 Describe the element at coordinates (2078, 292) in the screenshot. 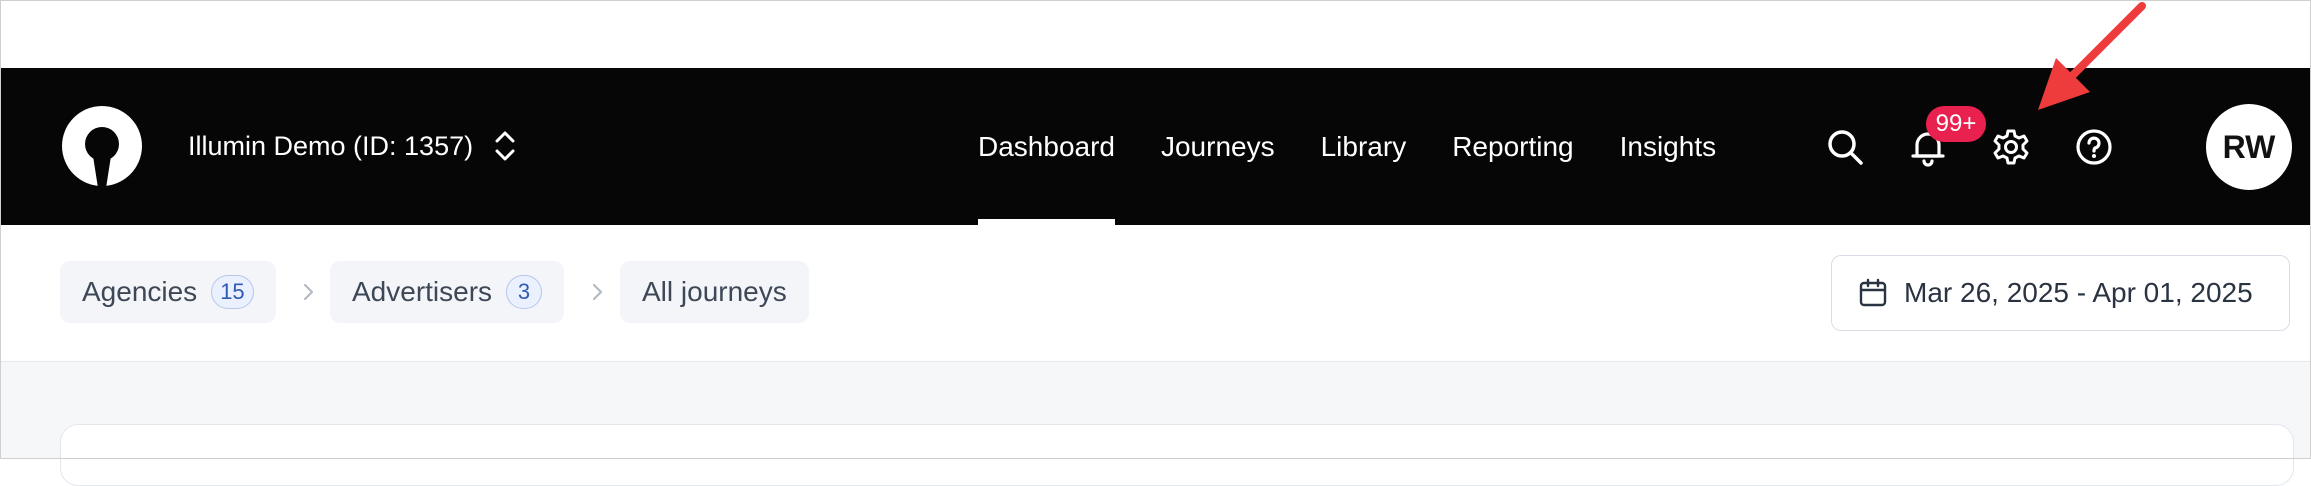

I see `date-range-label: Mar 26, 2025 - Apr 01, 2025` at that location.